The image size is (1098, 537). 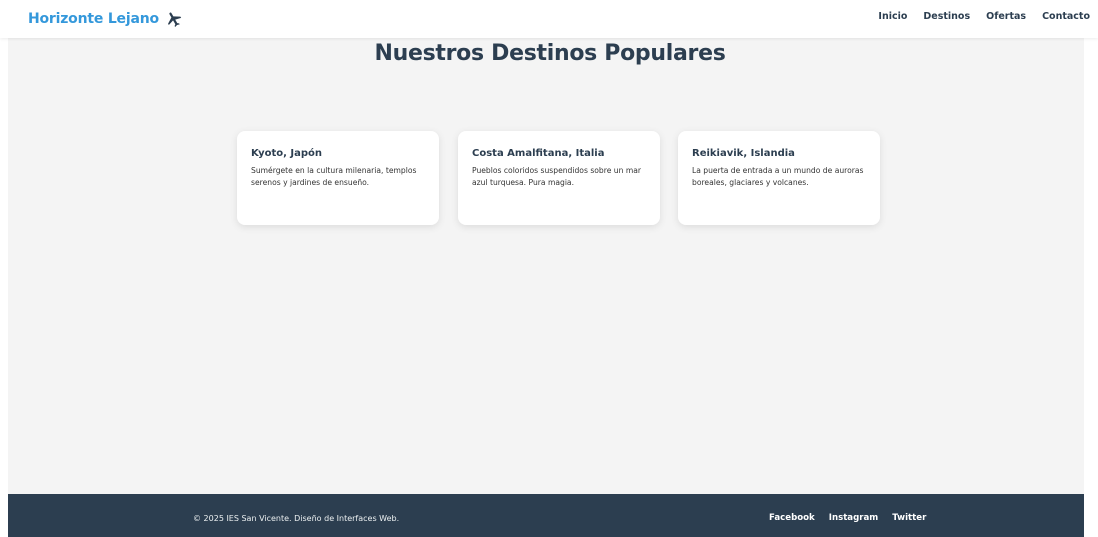 What do you see at coordinates (550, 53) in the screenshot?
I see `page-title: Nuestros Destinos Populares` at bounding box center [550, 53].